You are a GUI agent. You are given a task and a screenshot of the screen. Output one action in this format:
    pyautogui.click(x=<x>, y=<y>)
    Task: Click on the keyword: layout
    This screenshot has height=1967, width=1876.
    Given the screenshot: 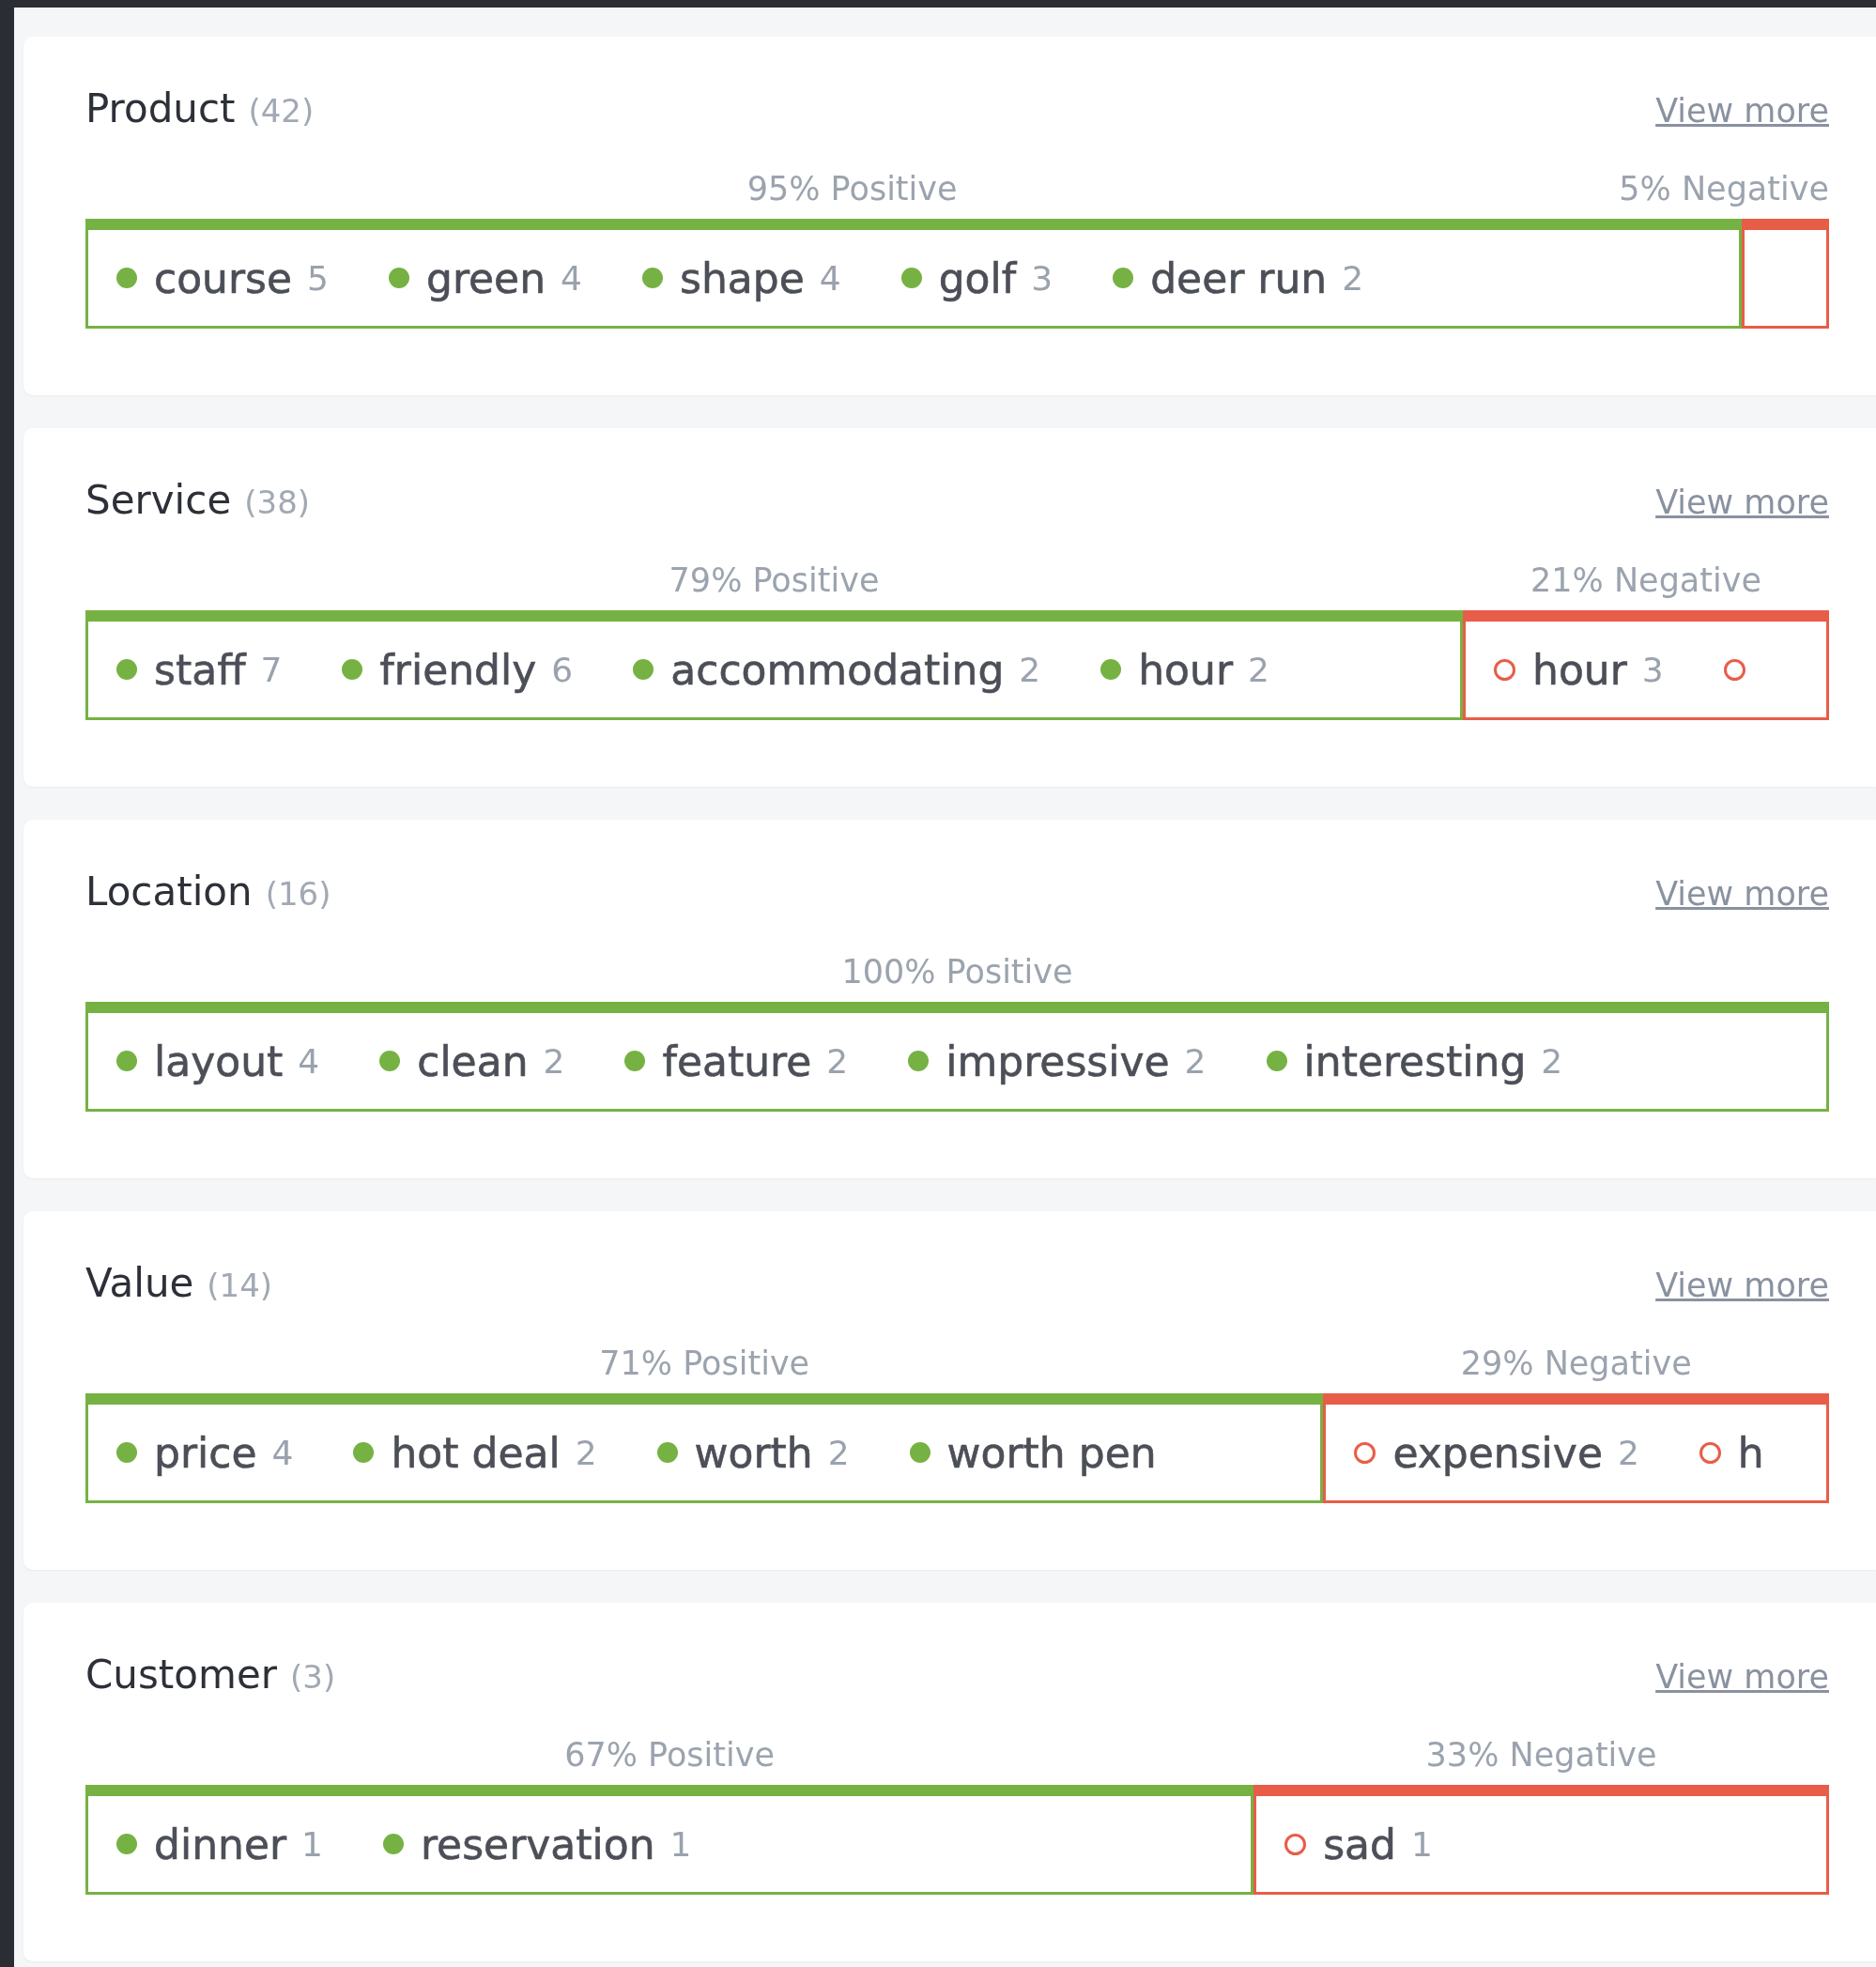 What is the action you would take?
    pyautogui.click(x=219, y=1061)
    